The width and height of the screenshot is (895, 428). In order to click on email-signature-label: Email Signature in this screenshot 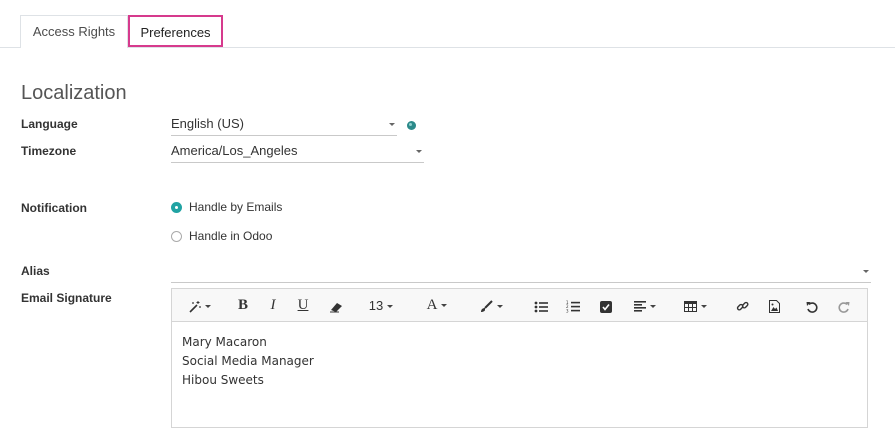, I will do `click(66, 298)`.